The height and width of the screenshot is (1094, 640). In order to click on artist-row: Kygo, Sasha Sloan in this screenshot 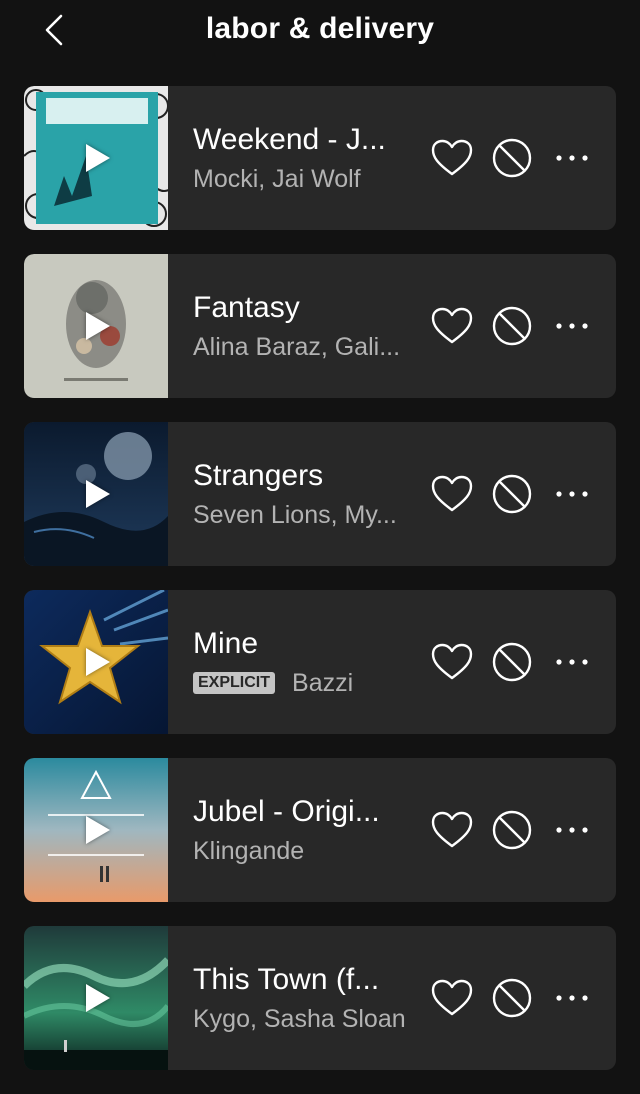, I will do `click(305, 1019)`.